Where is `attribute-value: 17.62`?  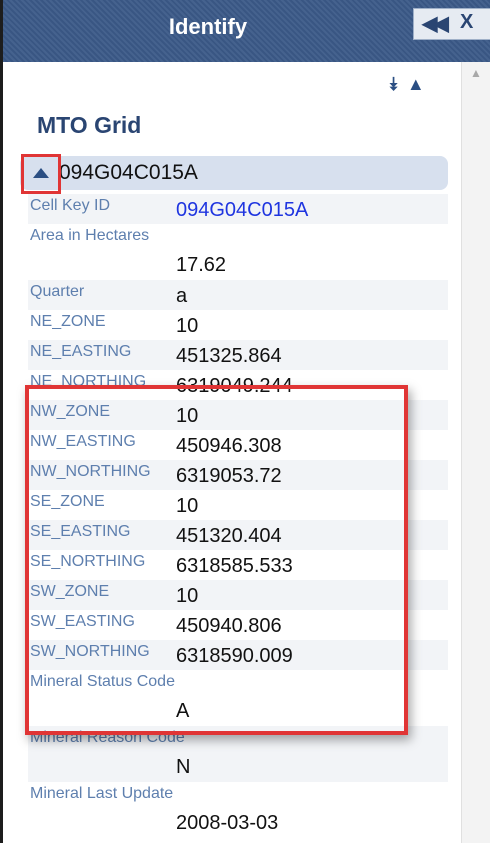 attribute-value: 17.62 is located at coordinates (201, 265).